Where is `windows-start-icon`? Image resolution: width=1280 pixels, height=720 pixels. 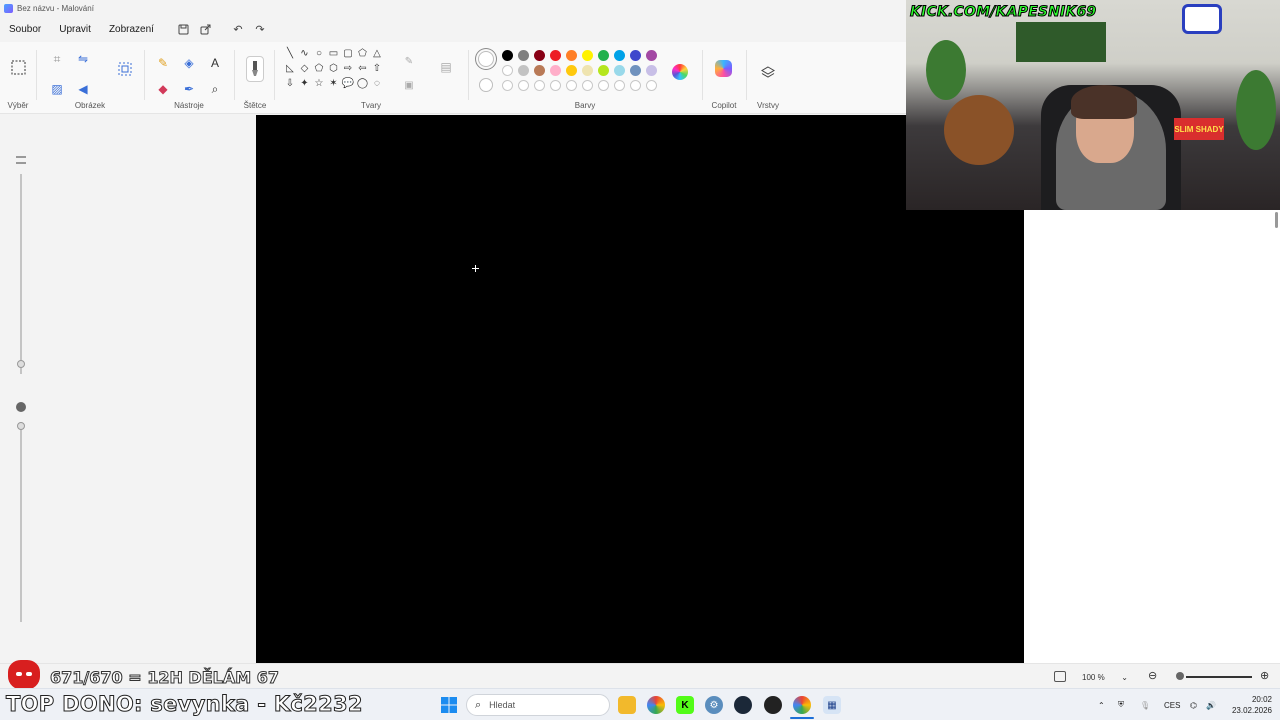
windows-start-icon is located at coordinates (449, 705).